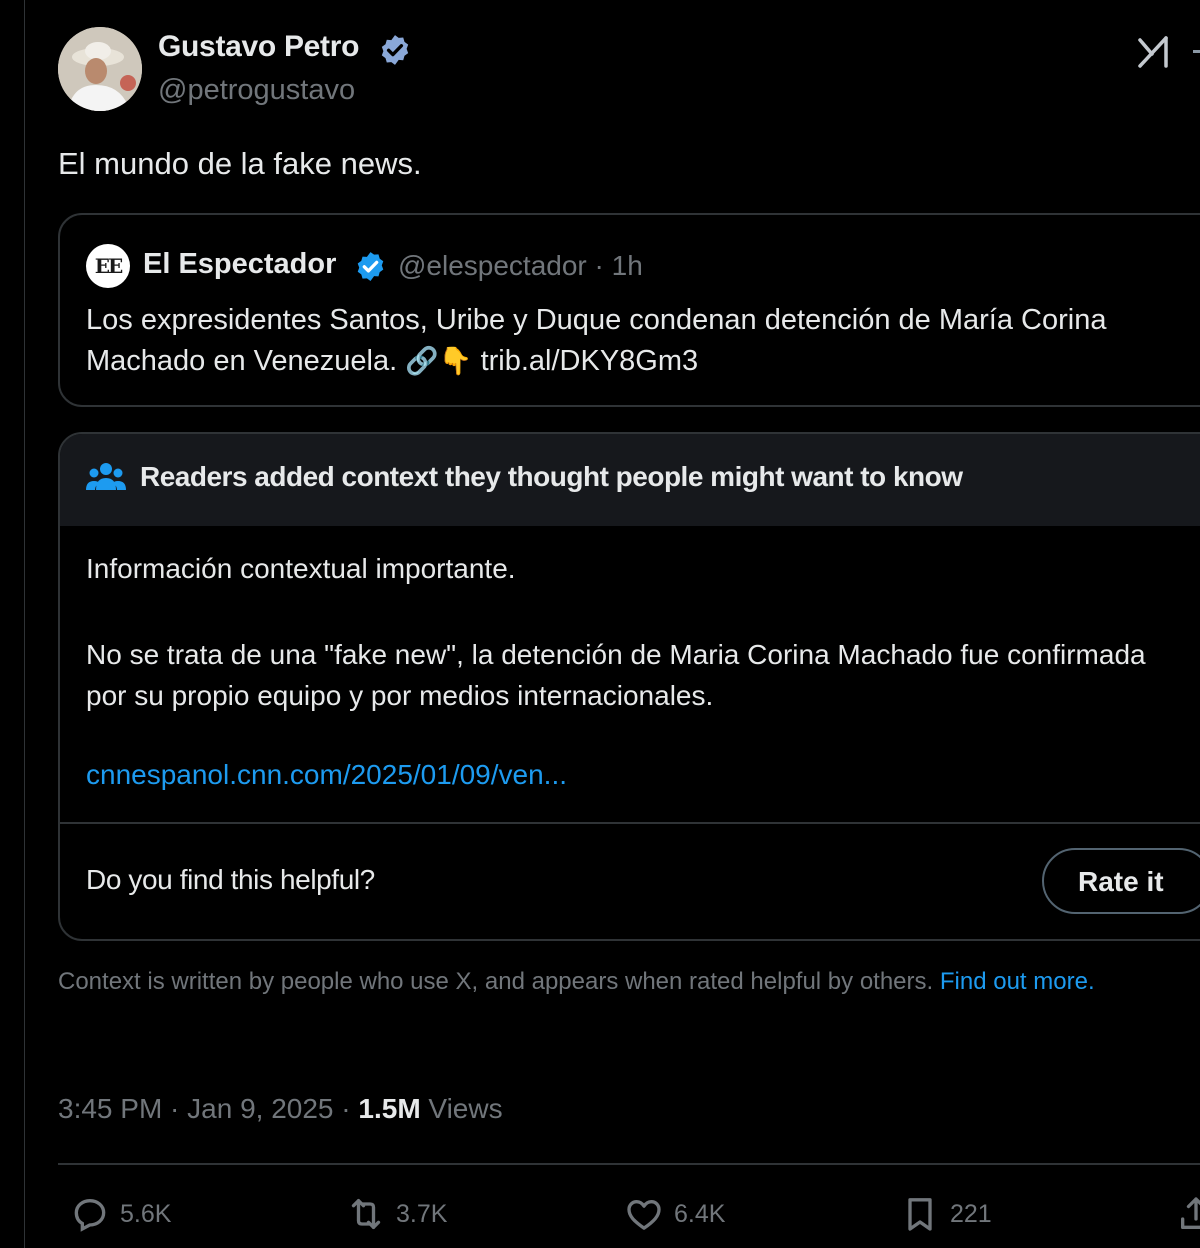  What do you see at coordinates (242, 361) in the screenshot?
I see `quoted-text-line2-text: Machado en Venezuela.` at bounding box center [242, 361].